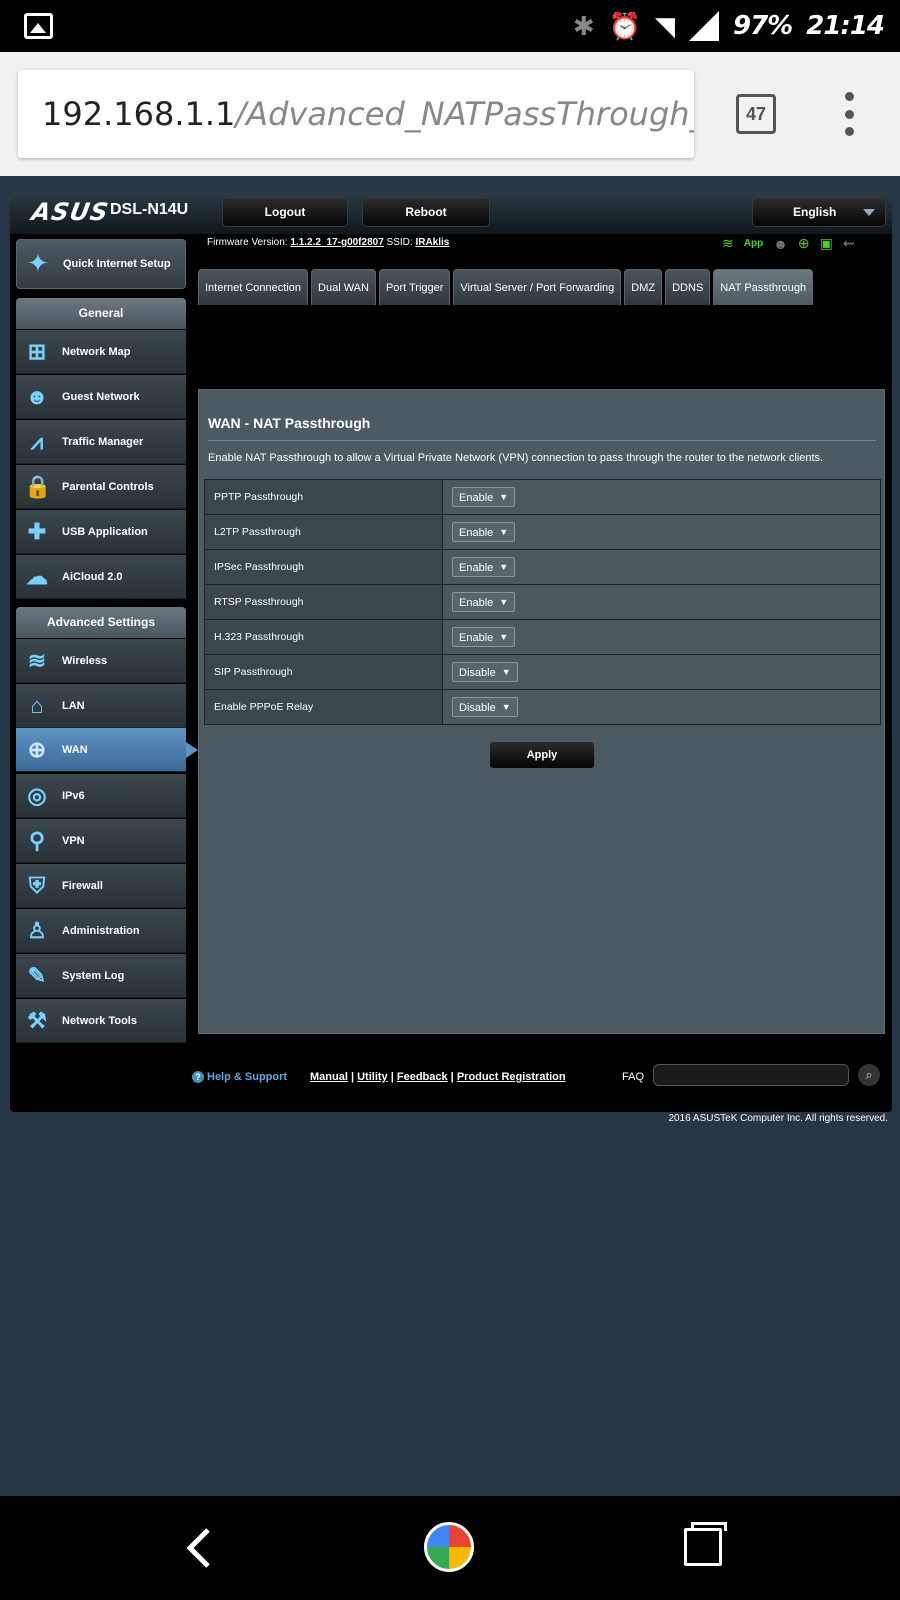  I want to click on ipsec-passthrough-select: Enable ▼, so click(484, 567).